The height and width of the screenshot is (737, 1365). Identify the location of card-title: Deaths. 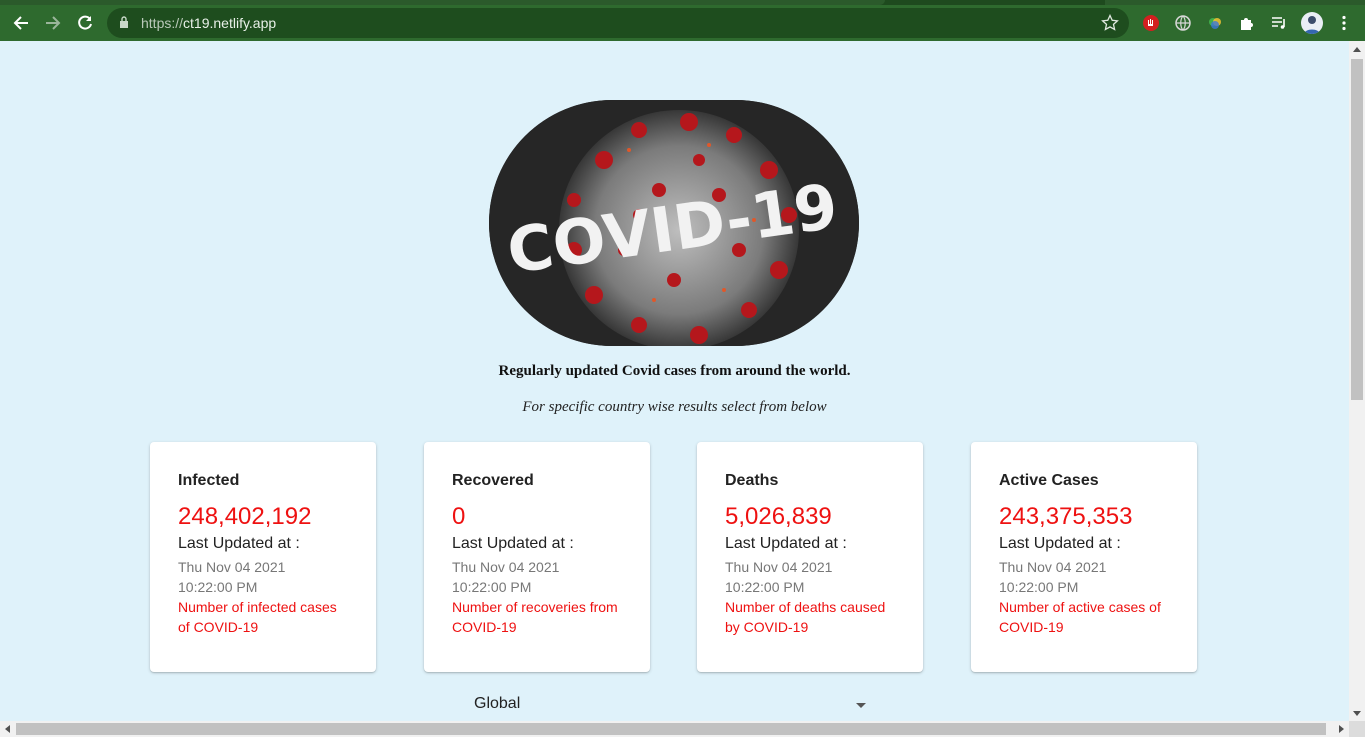
(752, 480).